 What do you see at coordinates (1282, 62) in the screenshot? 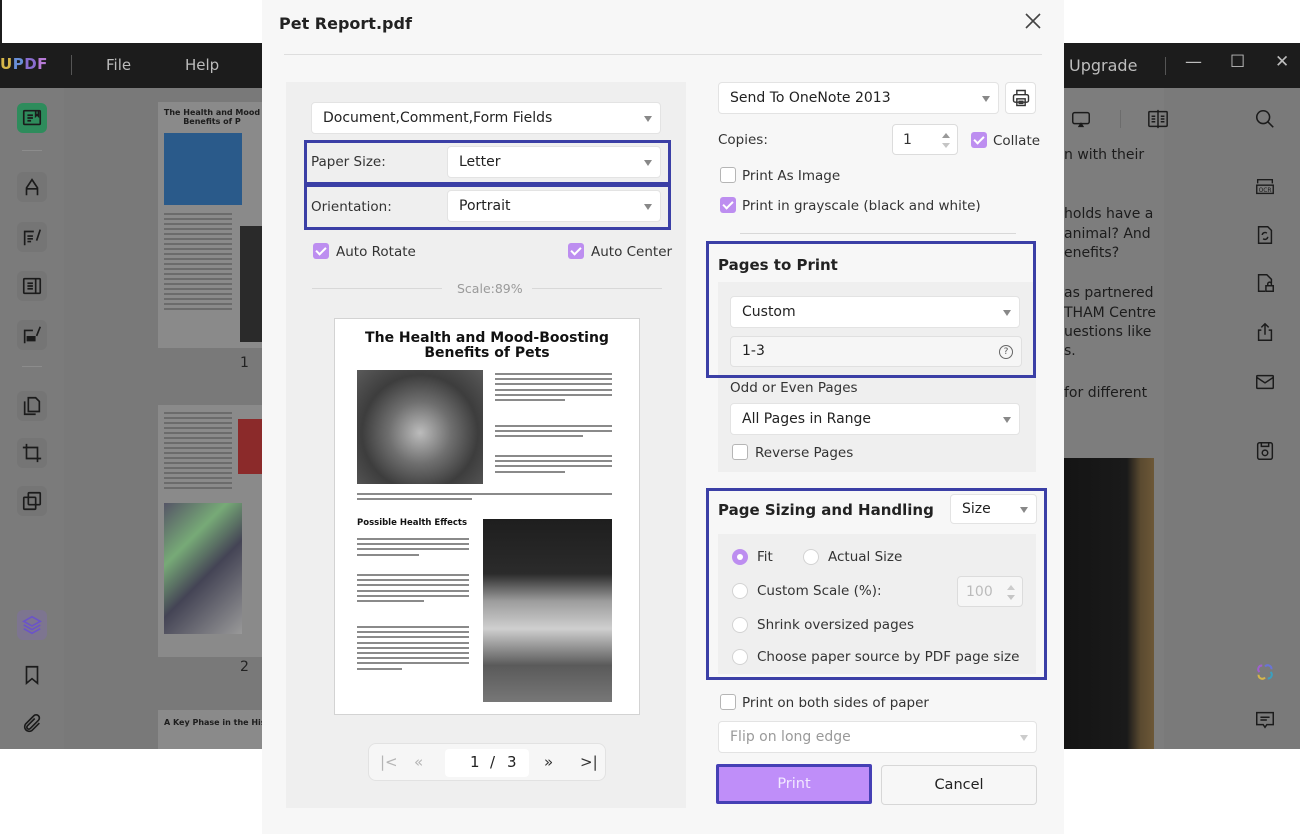
I see `window-close-button: ✕` at bounding box center [1282, 62].